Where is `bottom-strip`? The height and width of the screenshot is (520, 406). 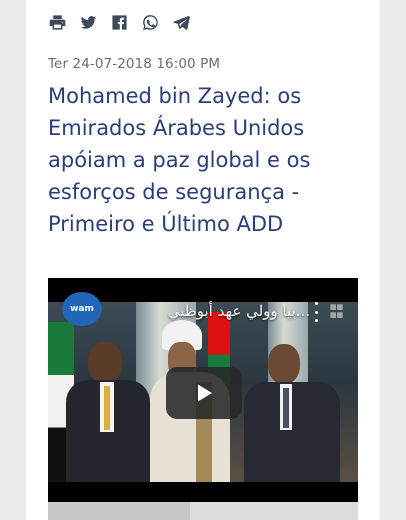 bottom-strip is located at coordinates (203, 511).